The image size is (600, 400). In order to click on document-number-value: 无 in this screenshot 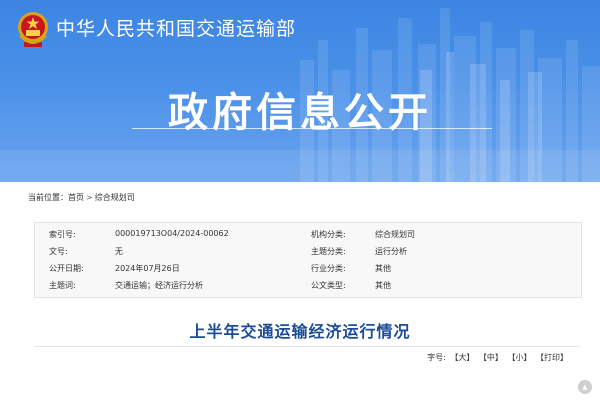, I will do `click(119, 251)`.